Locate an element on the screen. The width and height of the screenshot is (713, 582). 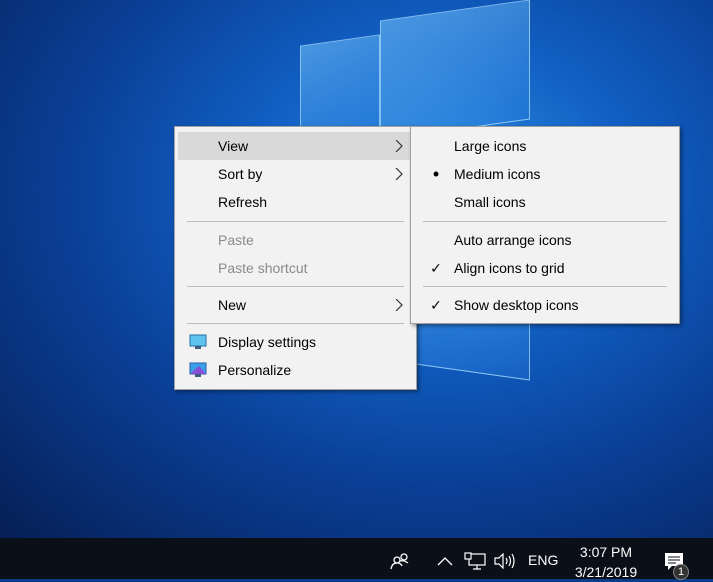
submenu-item-auto-arrange: Auto arrange icons is located at coordinates (545, 240).